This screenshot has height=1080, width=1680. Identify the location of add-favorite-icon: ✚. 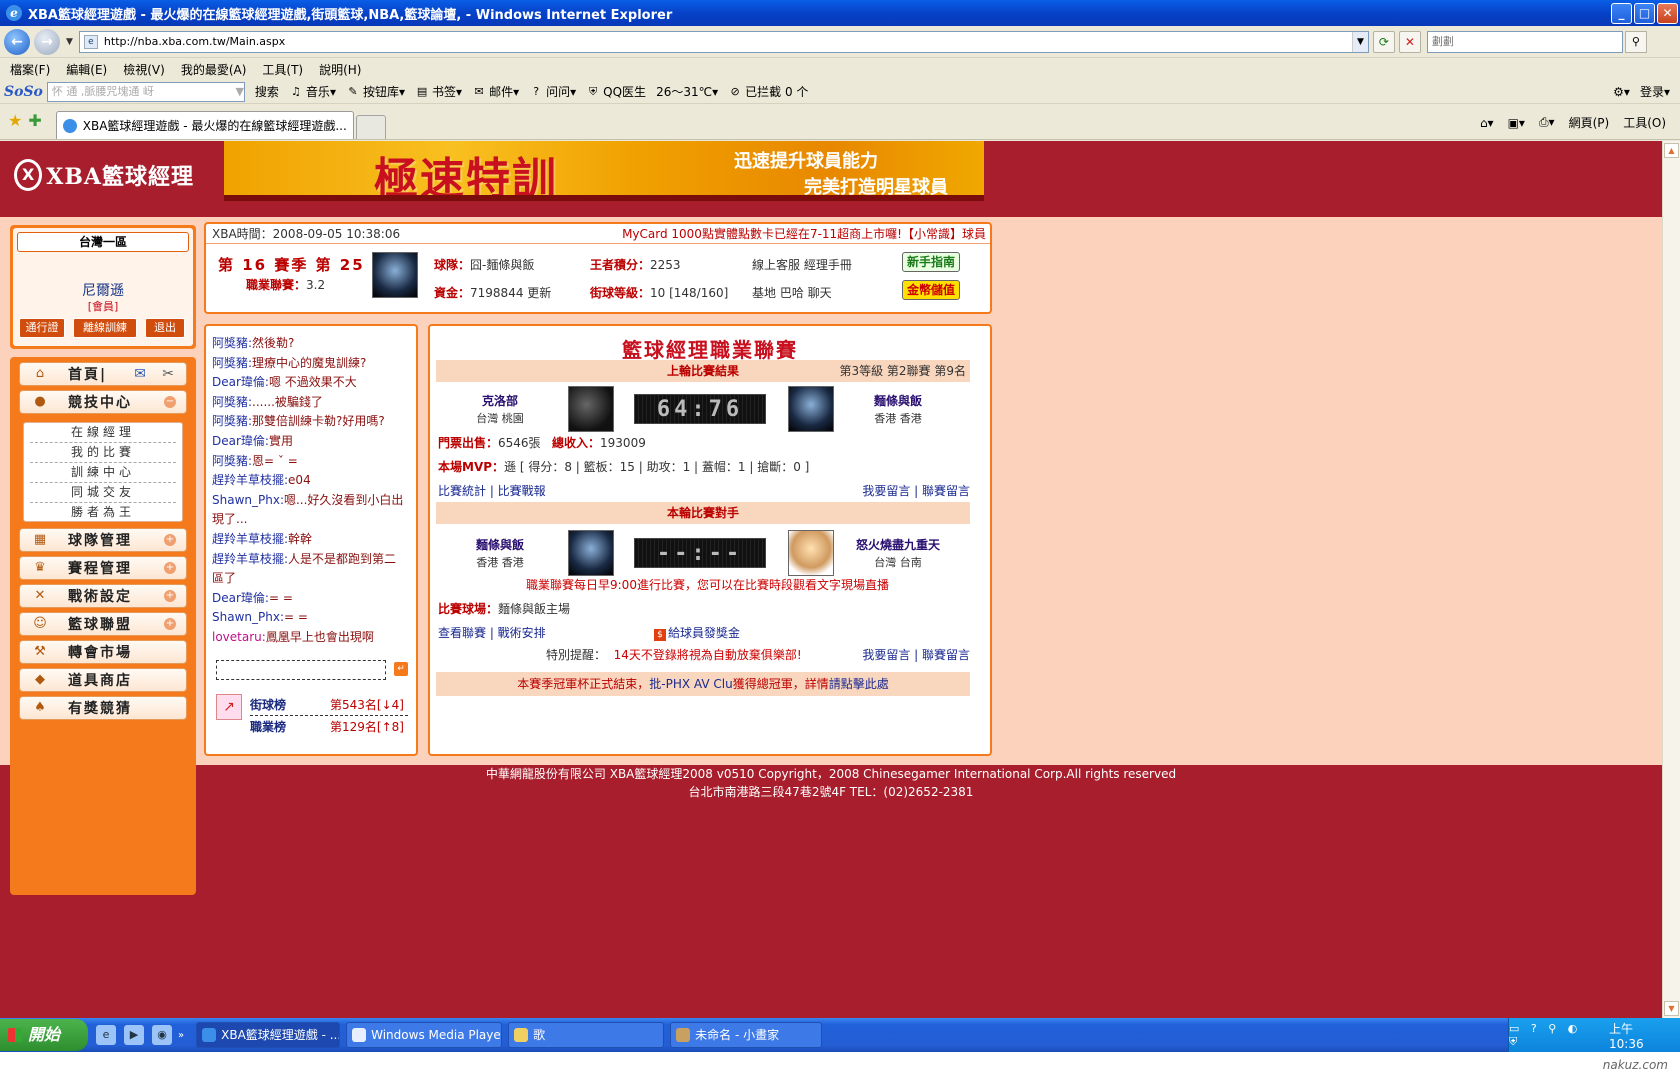
(34, 120).